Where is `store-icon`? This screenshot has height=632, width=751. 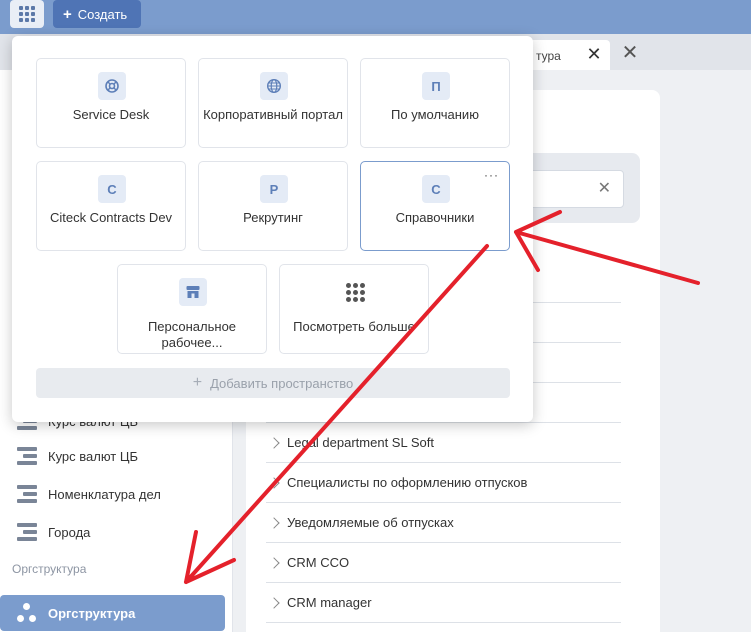 store-icon is located at coordinates (193, 292).